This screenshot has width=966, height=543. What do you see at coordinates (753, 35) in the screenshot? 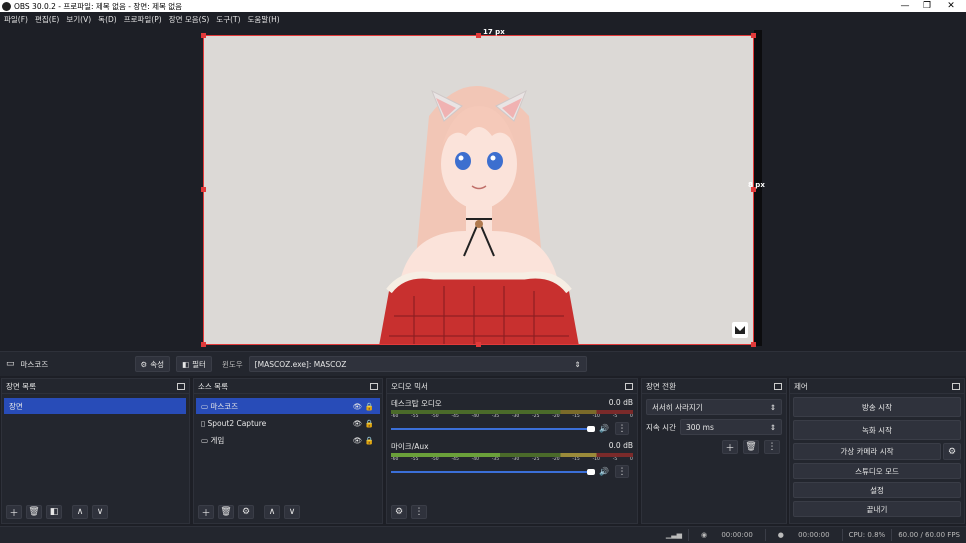
I see `resize-handle-tr` at bounding box center [753, 35].